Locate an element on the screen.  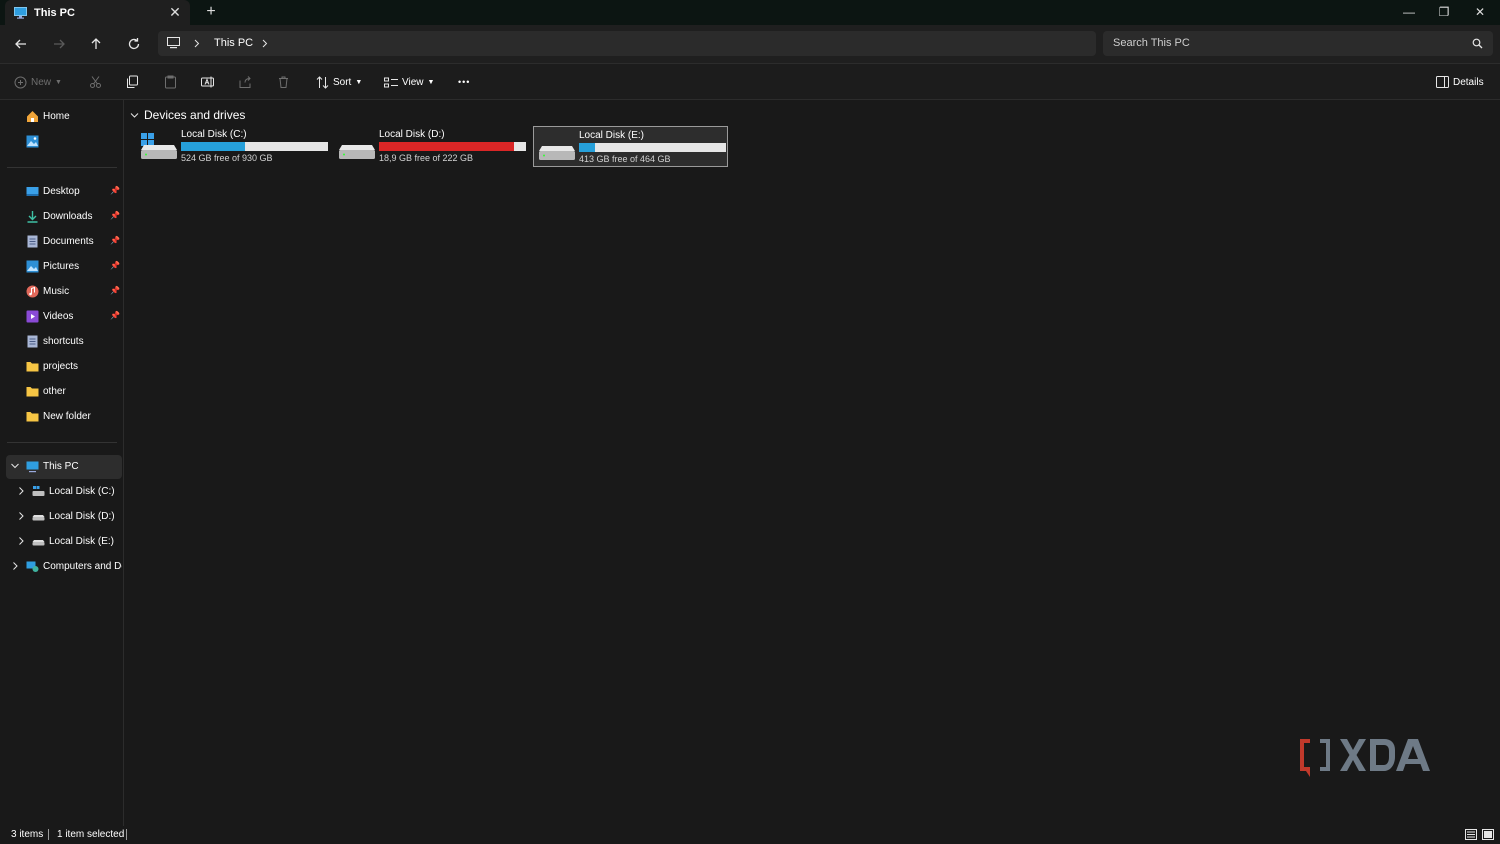
drive-tile-e: Local Disk (E:) 413 GB free of 464 GB is located at coordinates (630, 146).